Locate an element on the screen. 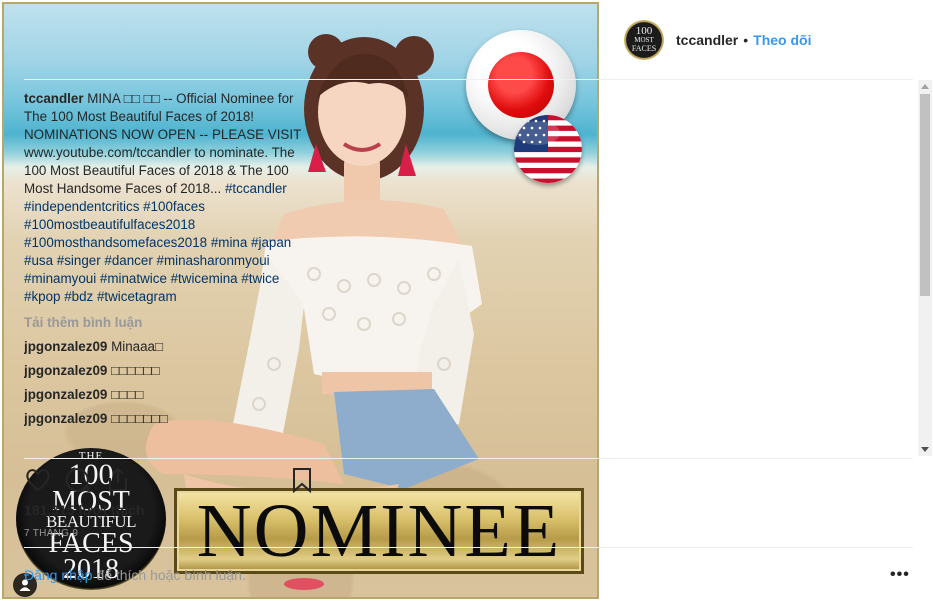  comment-icon is located at coordinates (78, 480).